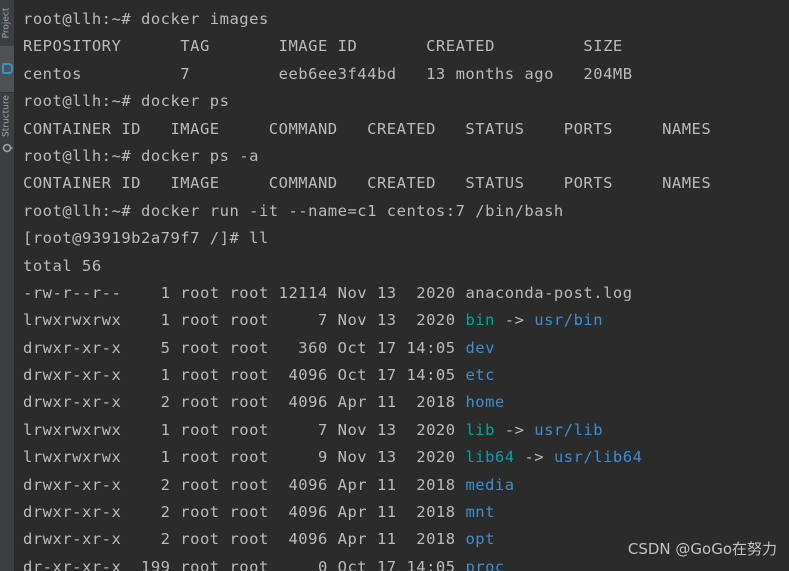 This screenshot has height=571, width=789. I want to click on sidebar-item-settings, so click(7, 149).